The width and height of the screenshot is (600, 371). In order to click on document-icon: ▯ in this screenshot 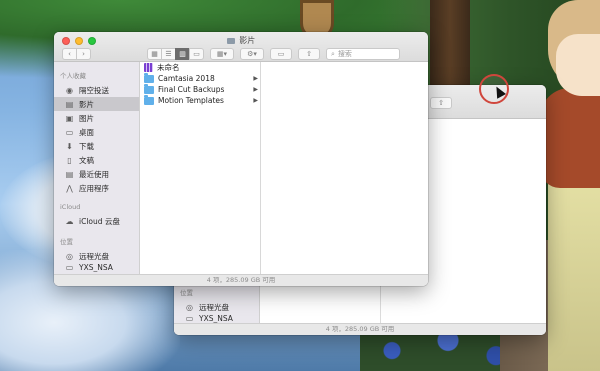, I will do `click(69, 160)`.